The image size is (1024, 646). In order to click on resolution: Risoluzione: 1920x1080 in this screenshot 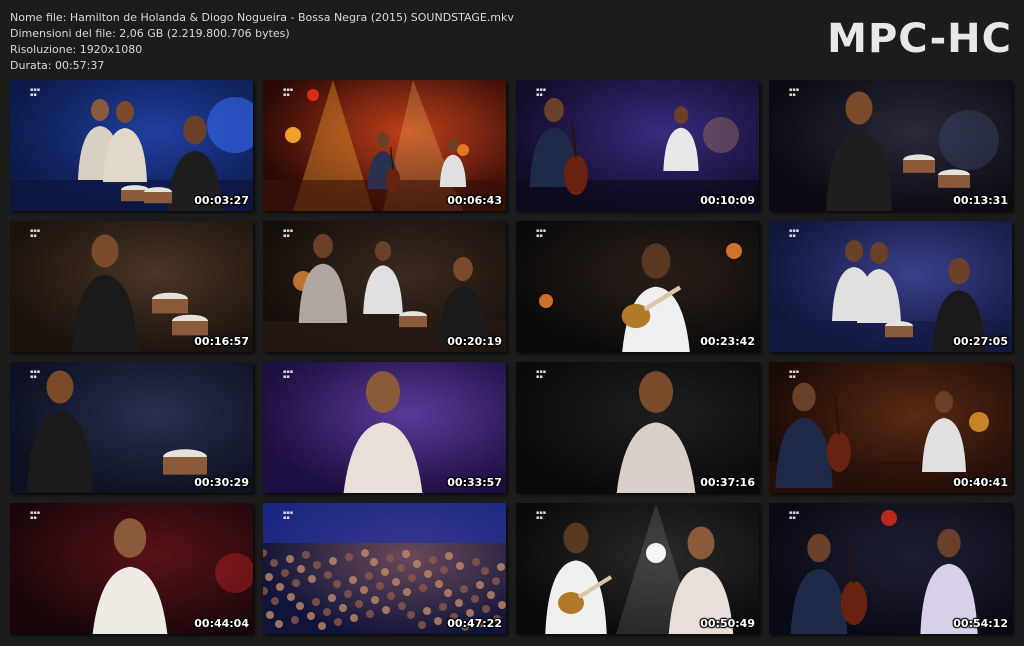, I will do `click(76, 49)`.